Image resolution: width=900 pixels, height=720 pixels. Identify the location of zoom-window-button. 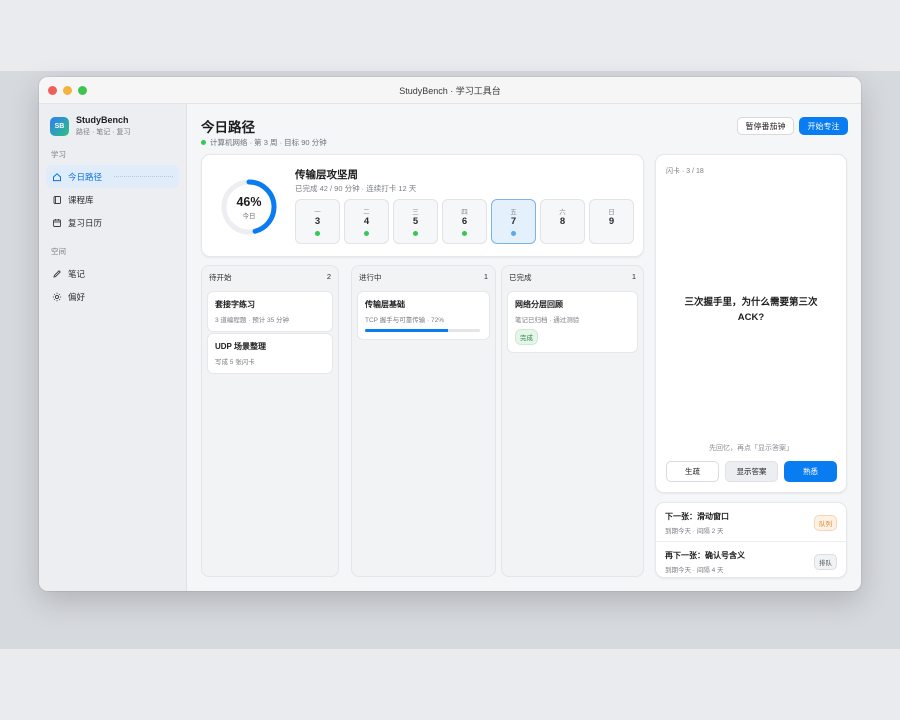
(82, 90).